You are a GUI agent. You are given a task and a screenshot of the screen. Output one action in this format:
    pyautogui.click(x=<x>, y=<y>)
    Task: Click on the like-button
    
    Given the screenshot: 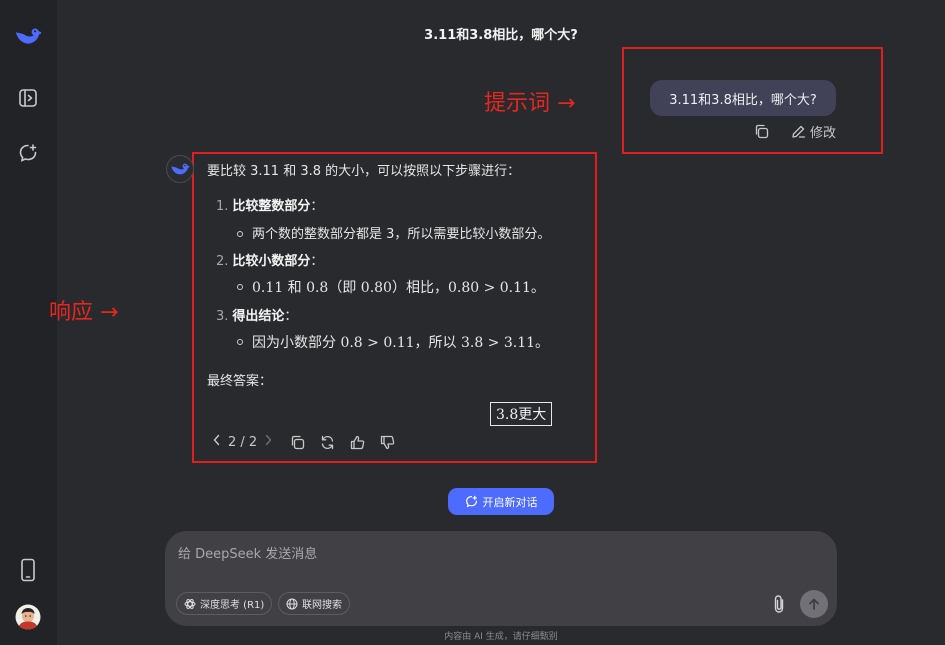 What is the action you would take?
    pyautogui.click(x=357, y=442)
    